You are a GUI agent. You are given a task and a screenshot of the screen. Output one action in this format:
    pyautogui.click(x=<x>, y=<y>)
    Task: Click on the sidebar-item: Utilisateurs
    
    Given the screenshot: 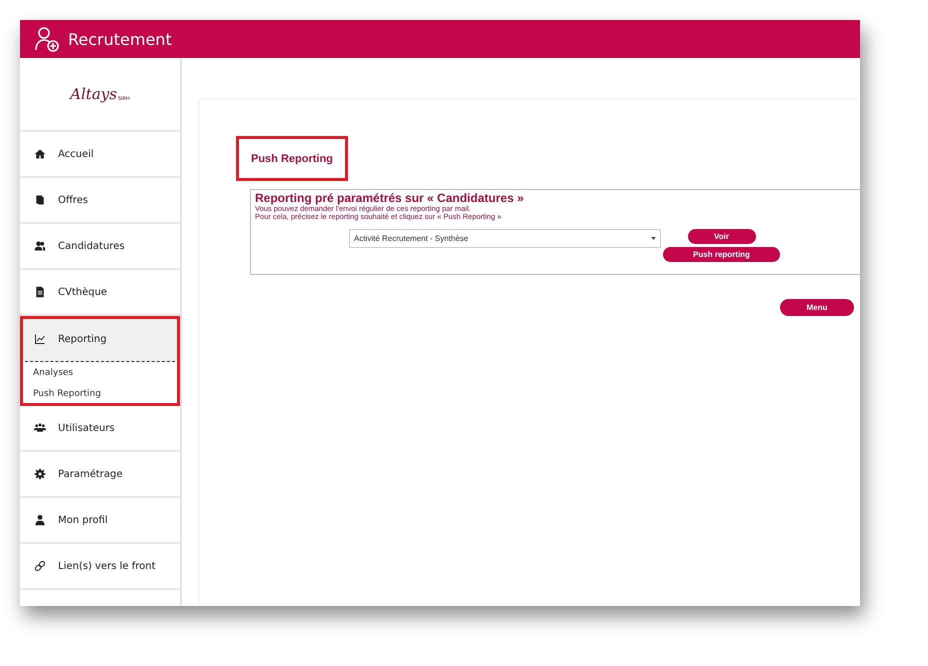 What is the action you would take?
    pyautogui.click(x=100, y=428)
    